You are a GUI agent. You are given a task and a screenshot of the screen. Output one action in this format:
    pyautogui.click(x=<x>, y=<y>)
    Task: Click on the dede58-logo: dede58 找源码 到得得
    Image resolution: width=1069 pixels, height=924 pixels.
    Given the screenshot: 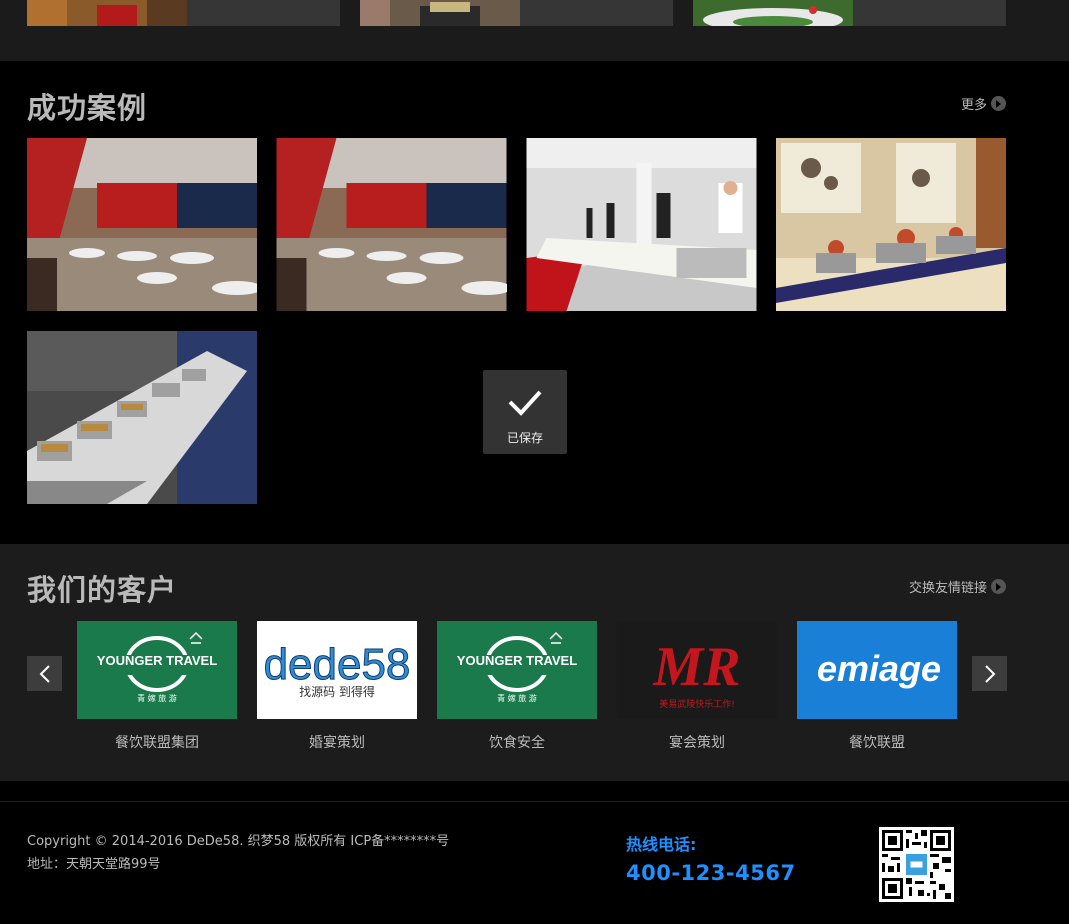 What is the action you would take?
    pyautogui.click(x=337, y=670)
    